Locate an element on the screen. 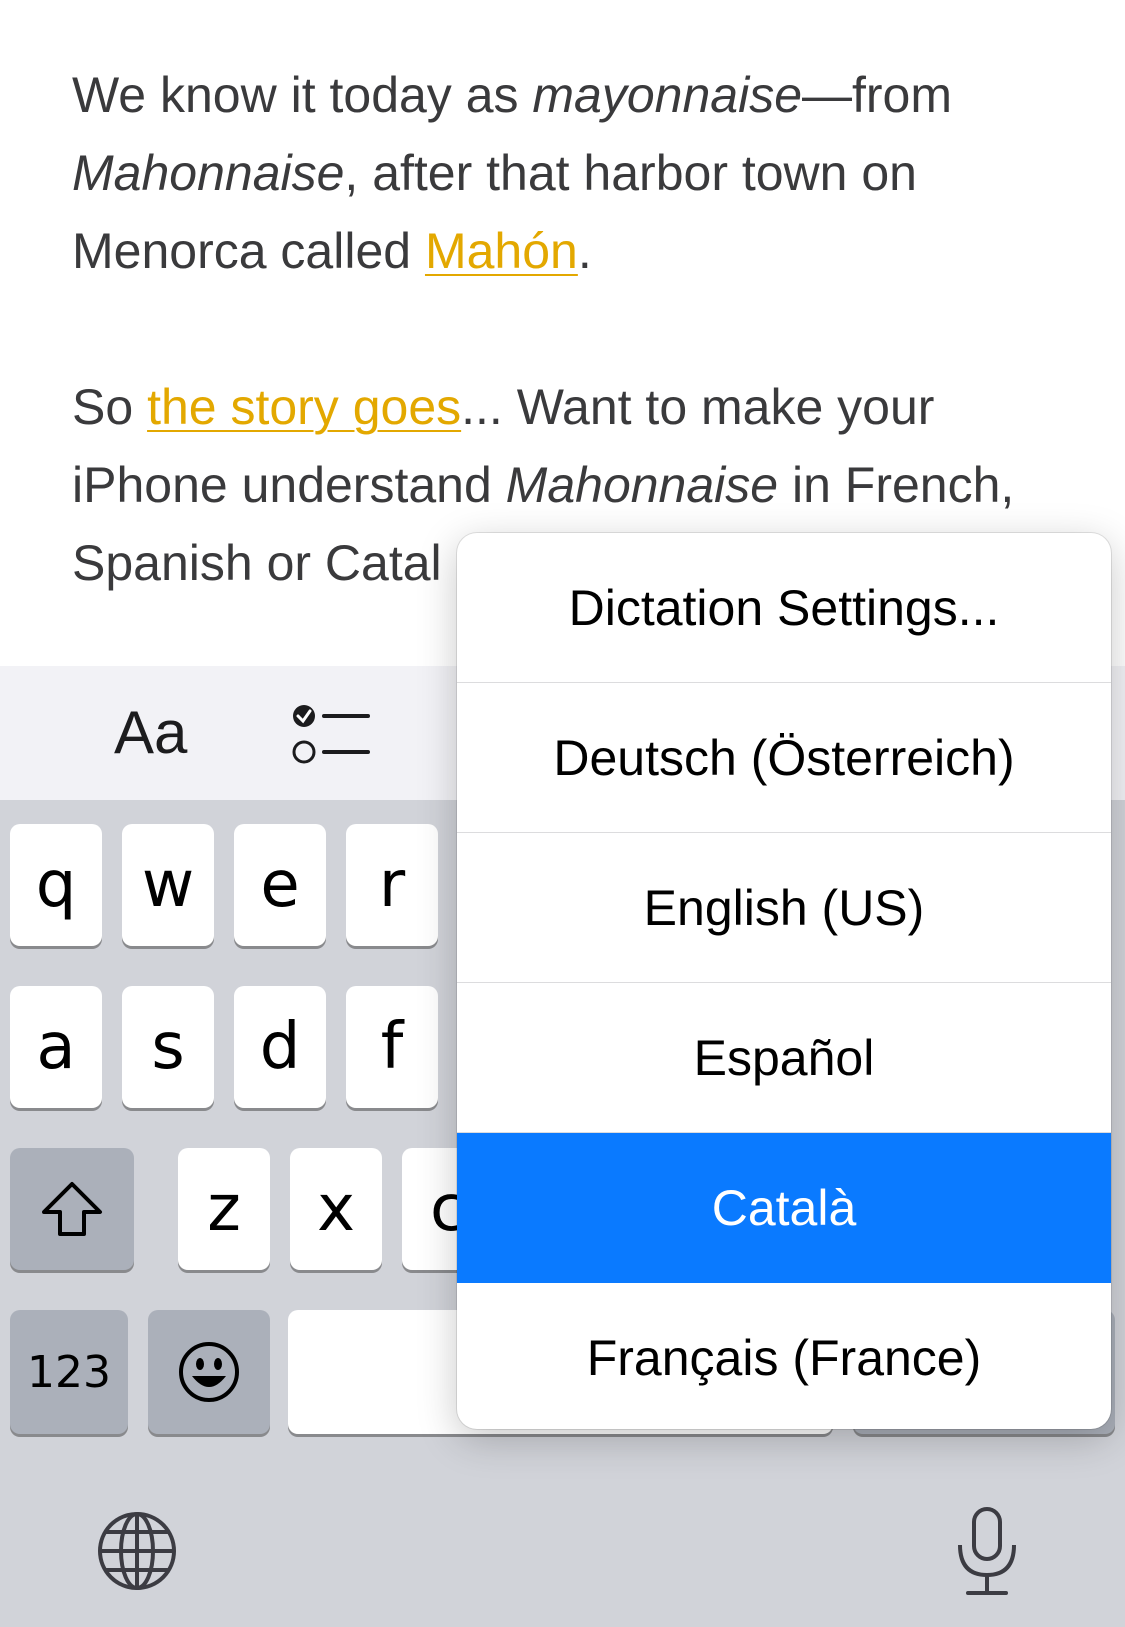 The height and width of the screenshot is (1627, 1125). emoji-icon is located at coordinates (209, 1372).